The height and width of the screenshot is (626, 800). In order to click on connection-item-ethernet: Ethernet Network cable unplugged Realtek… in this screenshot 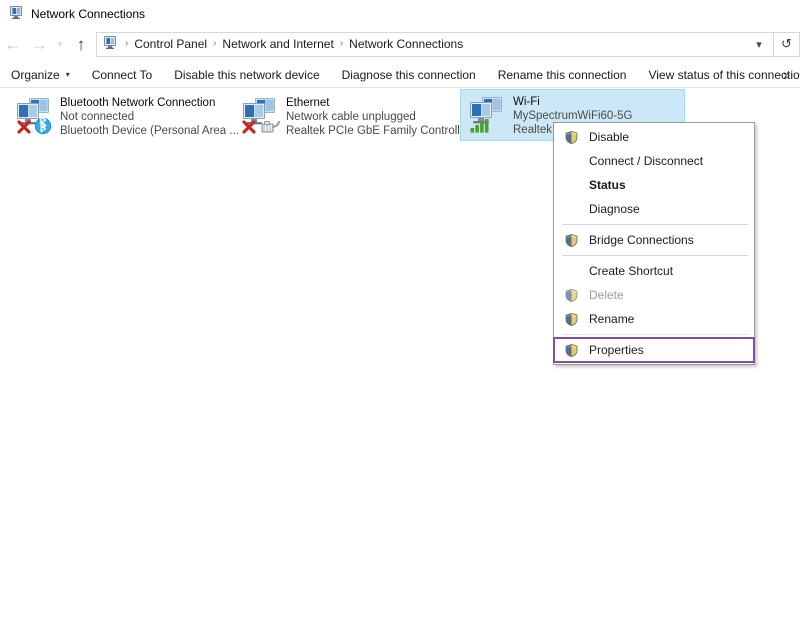, I will do `click(352, 115)`.